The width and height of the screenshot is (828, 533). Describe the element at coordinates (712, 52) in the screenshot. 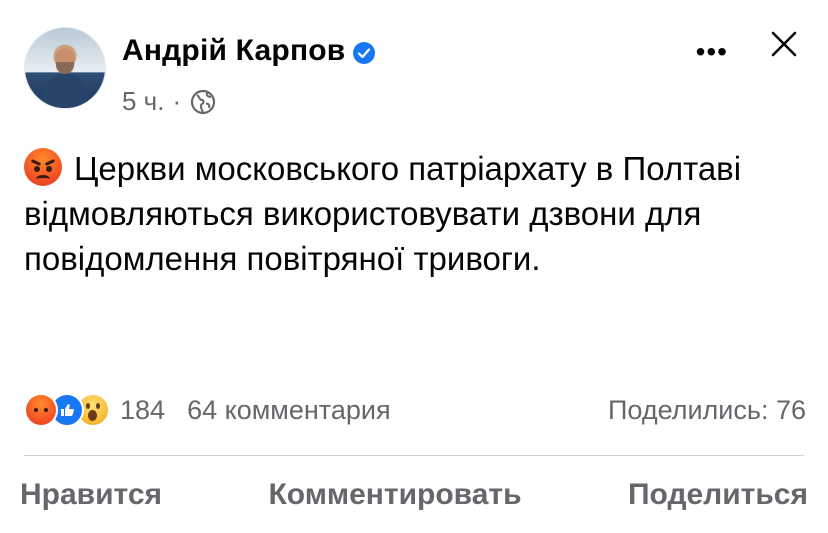

I see `more-options-button: •••` at that location.